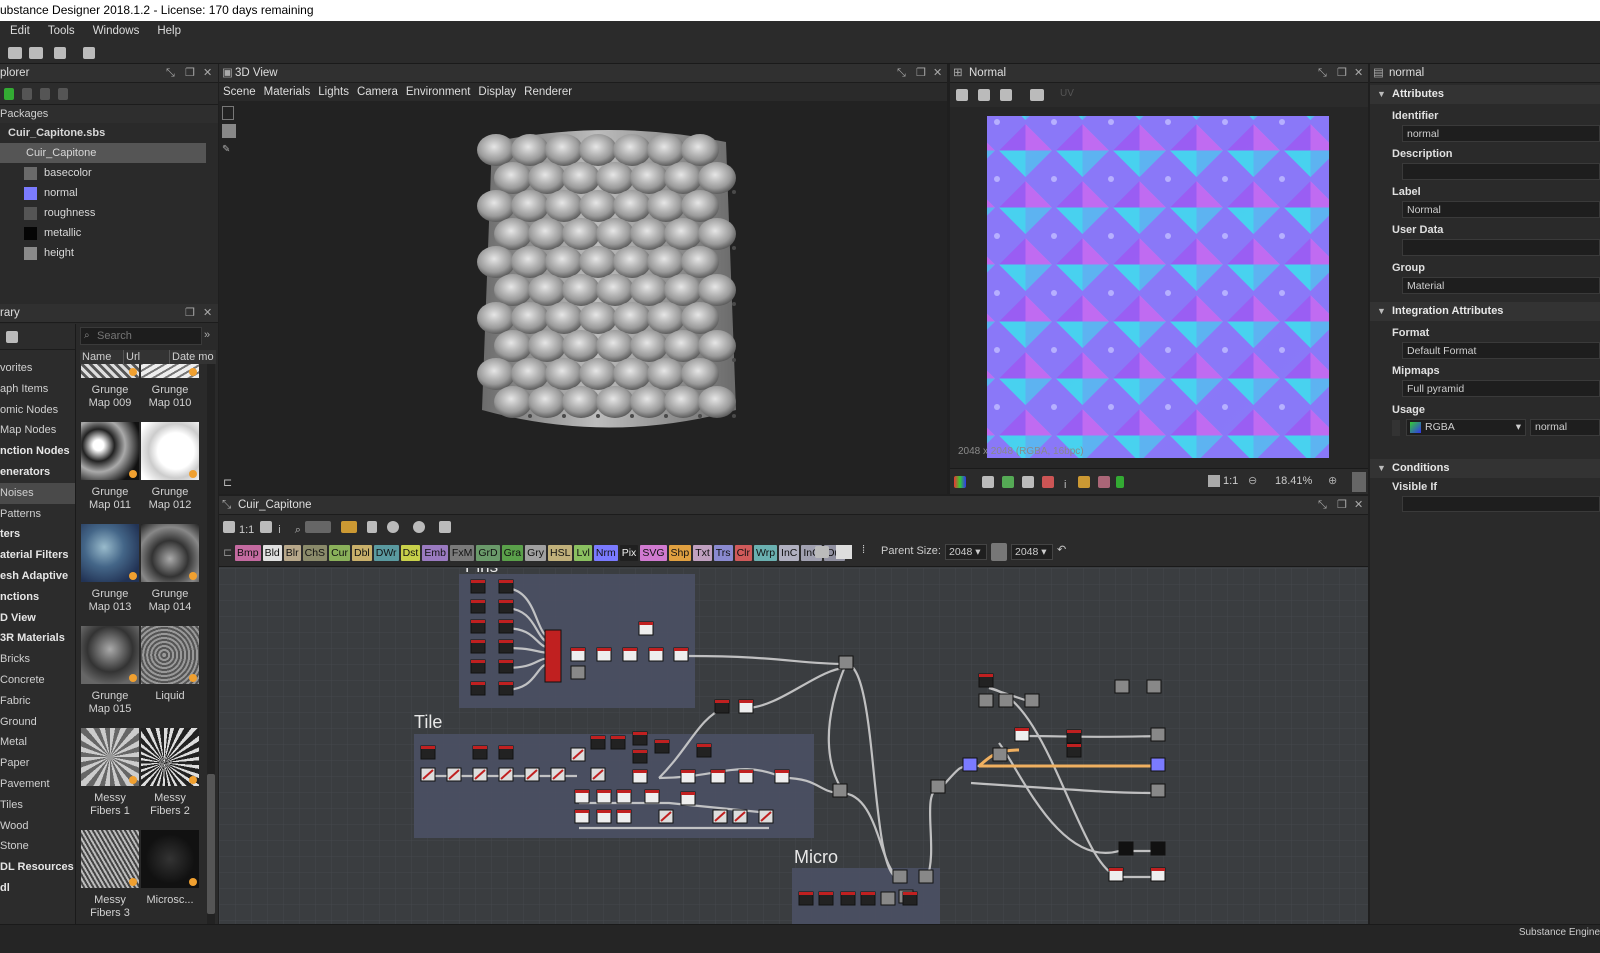 The width and height of the screenshot is (1600, 953). What do you see at coordinates (292, 553) in the screenshot?
I see `node-chip: Blr` at bounding box center [292, 553].